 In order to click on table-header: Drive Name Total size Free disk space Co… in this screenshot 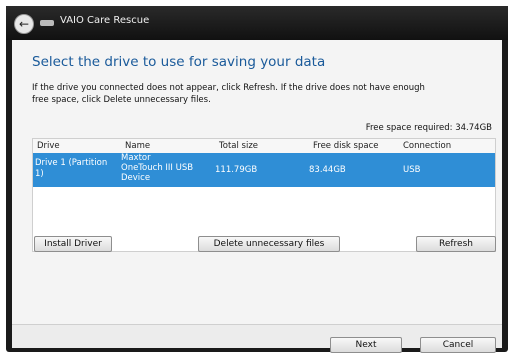, I will do `click(264, 146)`.